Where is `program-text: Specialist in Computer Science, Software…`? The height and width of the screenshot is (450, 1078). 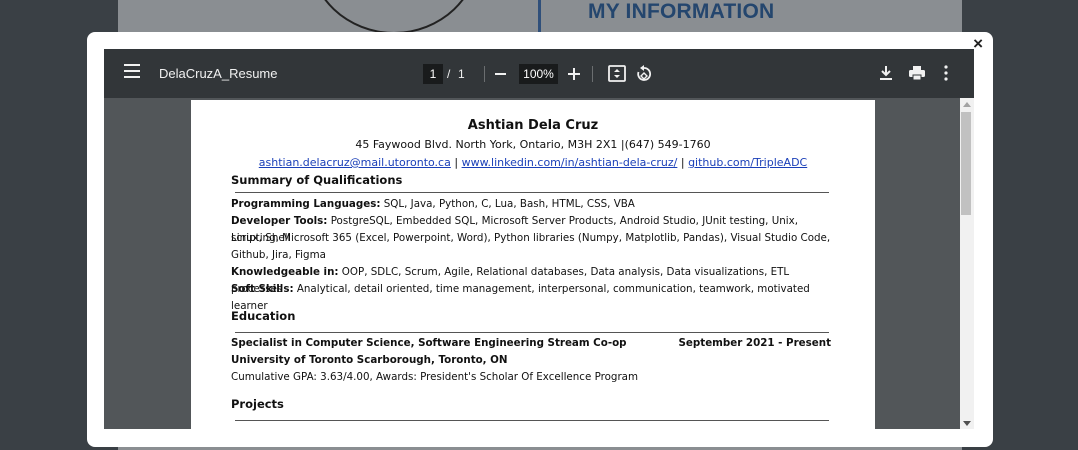 program-text: Specialist in Computer Science, Software… is located at coordinates (429, 343).